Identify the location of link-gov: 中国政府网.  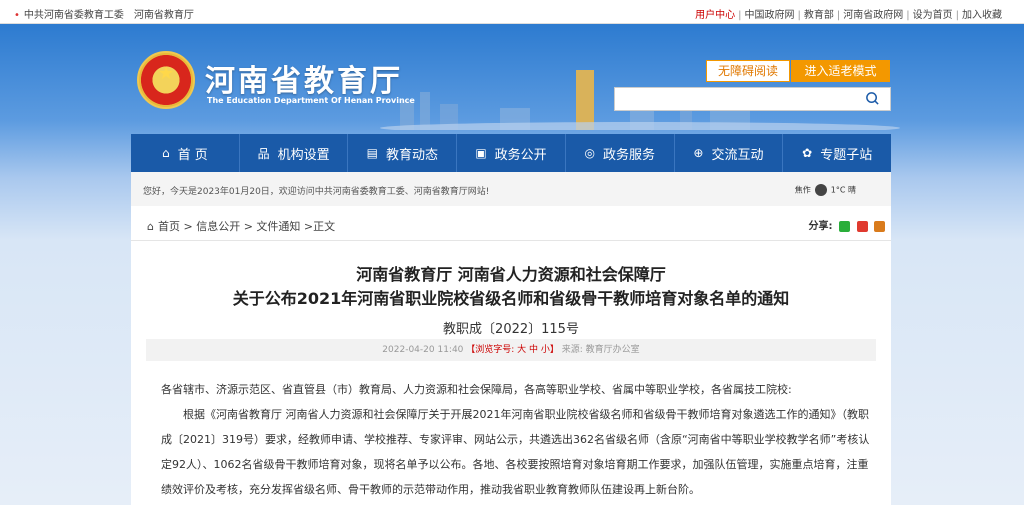
(770, 15).